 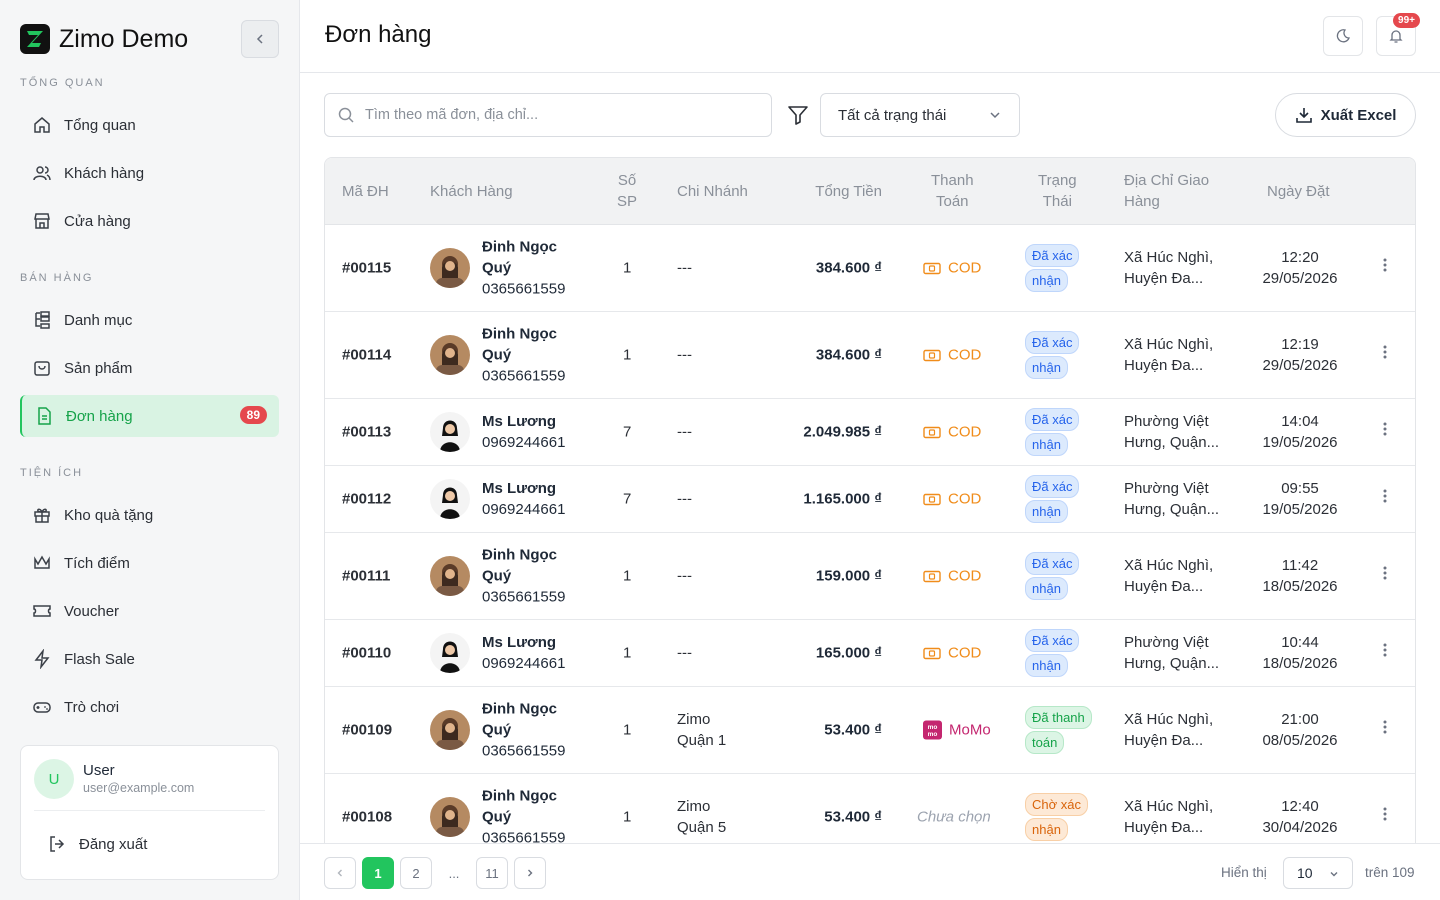 What do you see at coordinates (260, 39) in the screenshot?
I see `collapse-sidebar-button` at bounding box center [260, 39].